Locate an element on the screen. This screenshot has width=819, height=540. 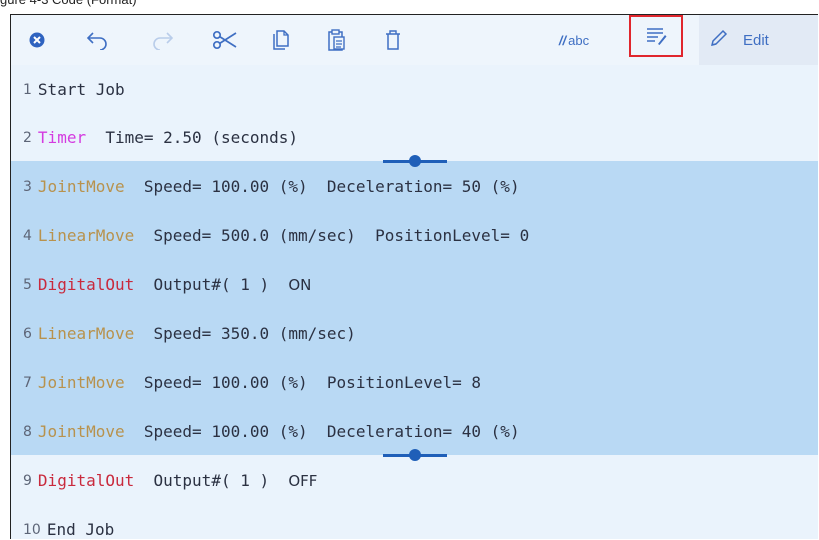
line-number: 1 is located at coordinates (27, 89).